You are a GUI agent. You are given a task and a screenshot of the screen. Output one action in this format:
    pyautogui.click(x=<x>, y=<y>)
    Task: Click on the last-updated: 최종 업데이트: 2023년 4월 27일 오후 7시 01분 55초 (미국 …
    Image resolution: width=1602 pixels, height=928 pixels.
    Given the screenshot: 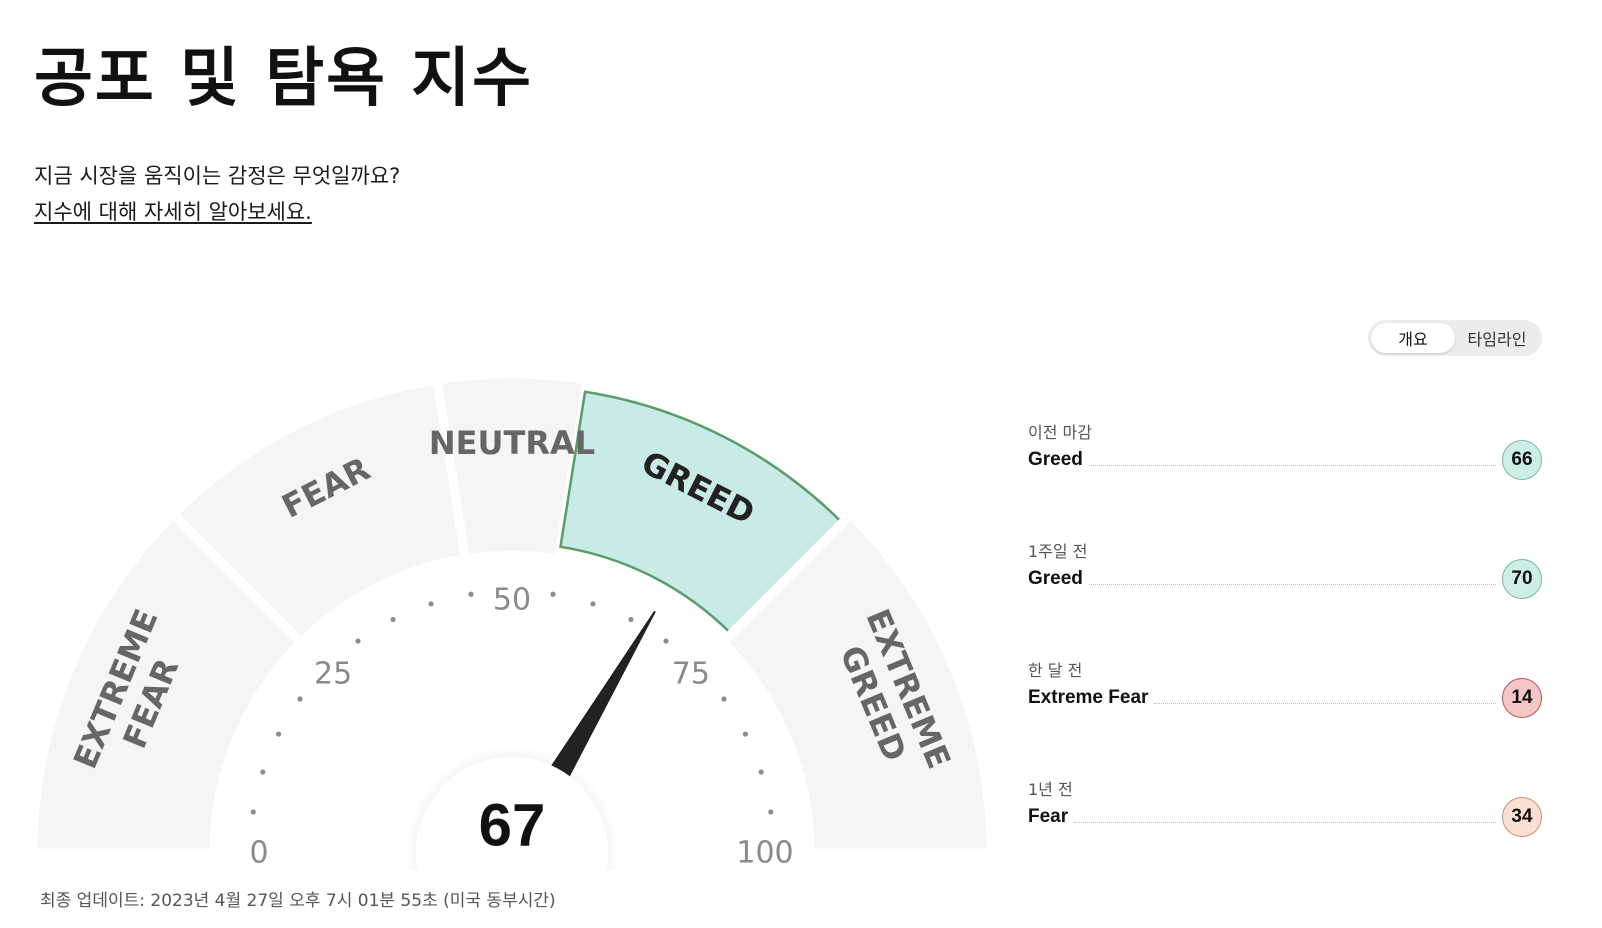 What is the action you would take?
    pyautogui.click(x=298, y=901)
    